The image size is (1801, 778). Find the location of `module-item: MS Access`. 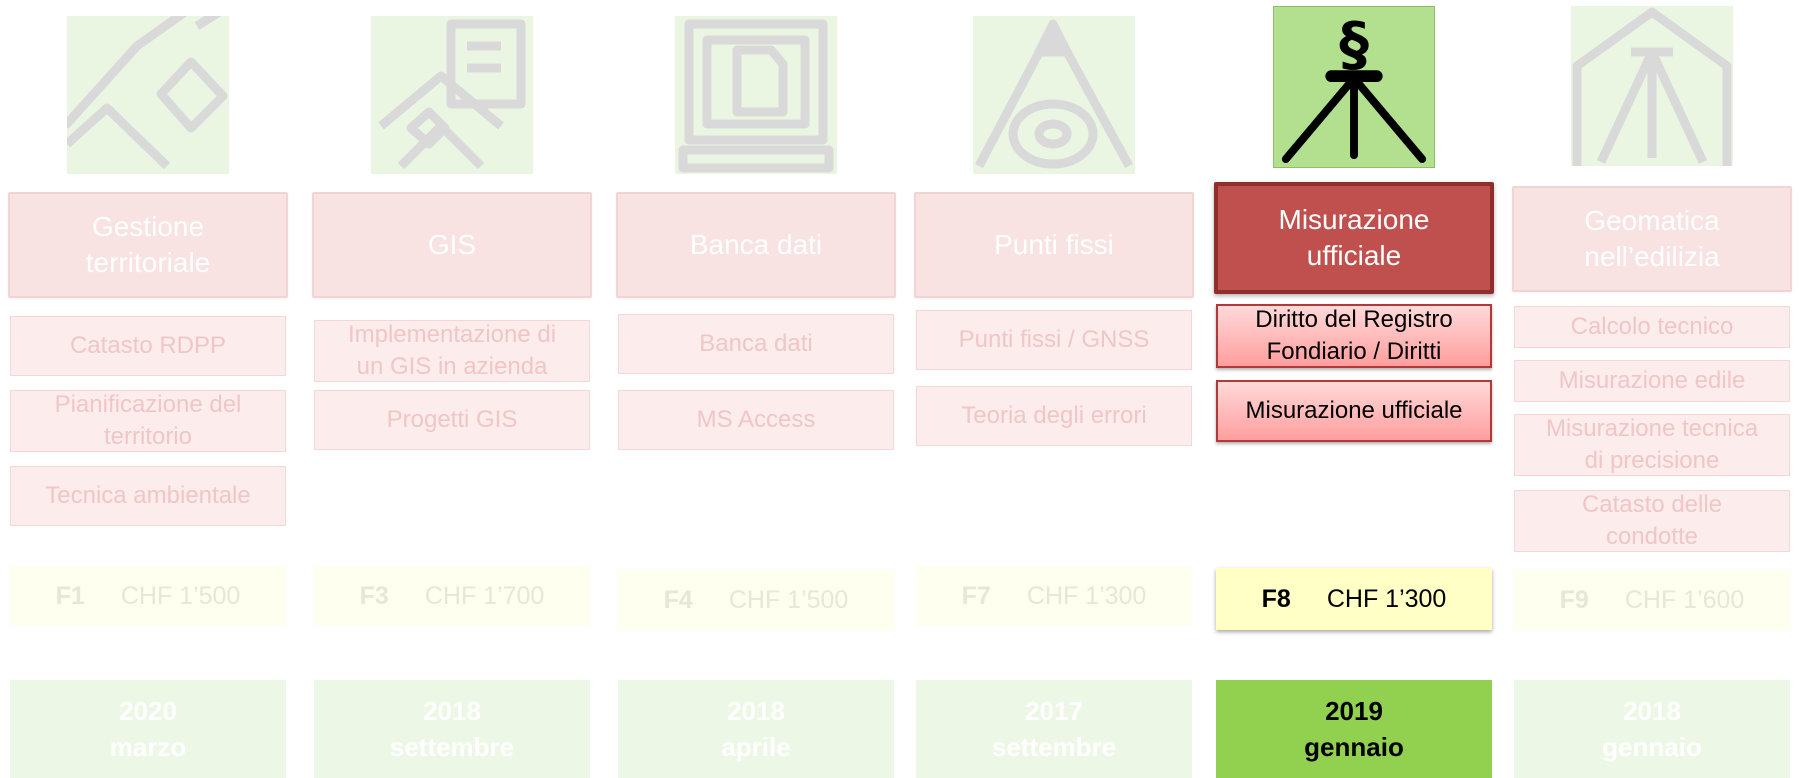

module-item: MS Access is located at coordinates (756, 420).